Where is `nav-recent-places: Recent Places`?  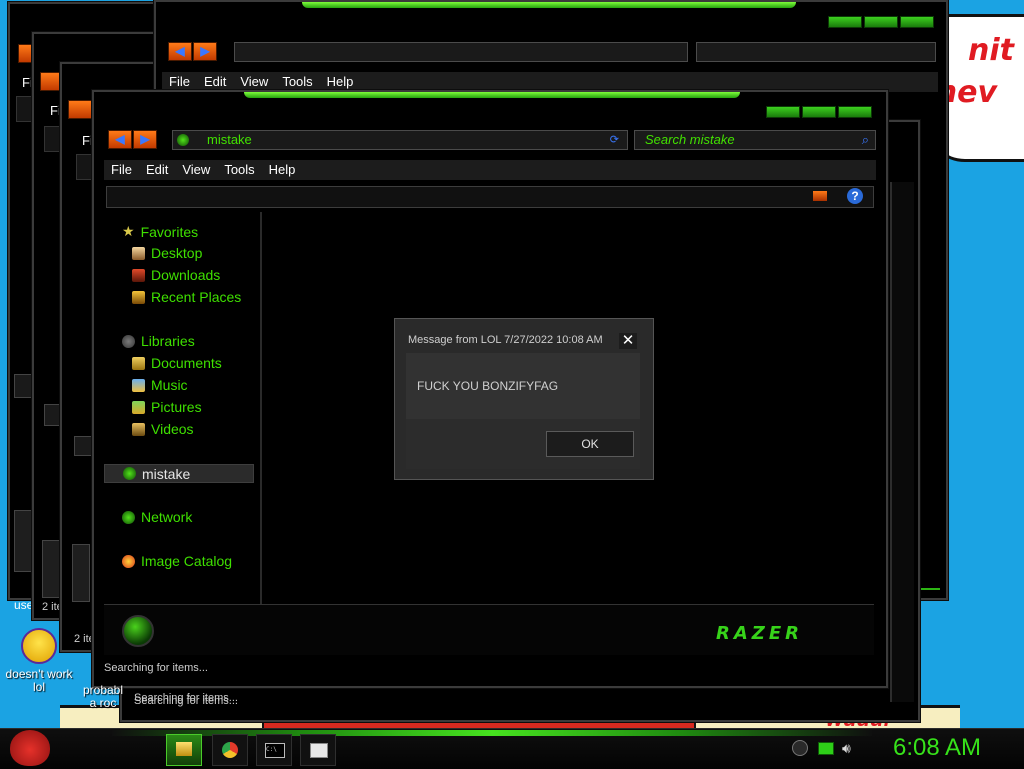 nav-recent-places: Recent Places is located at coordinates (186, 297).